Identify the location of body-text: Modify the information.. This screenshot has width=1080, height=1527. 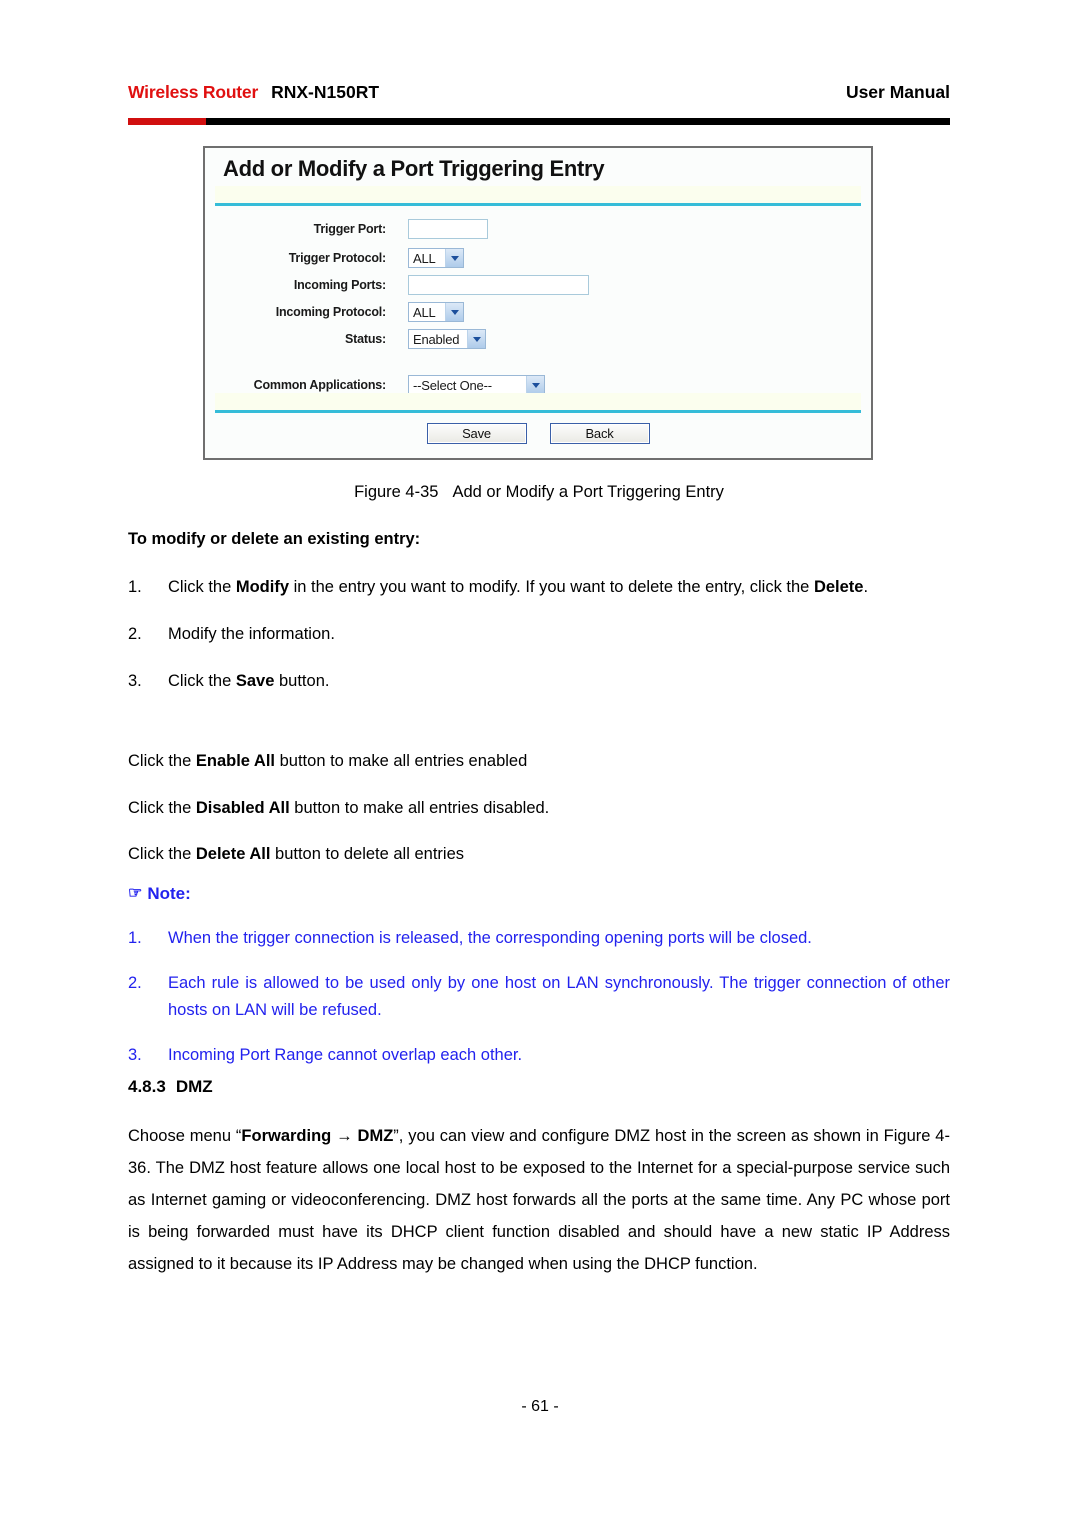
(251, 634).